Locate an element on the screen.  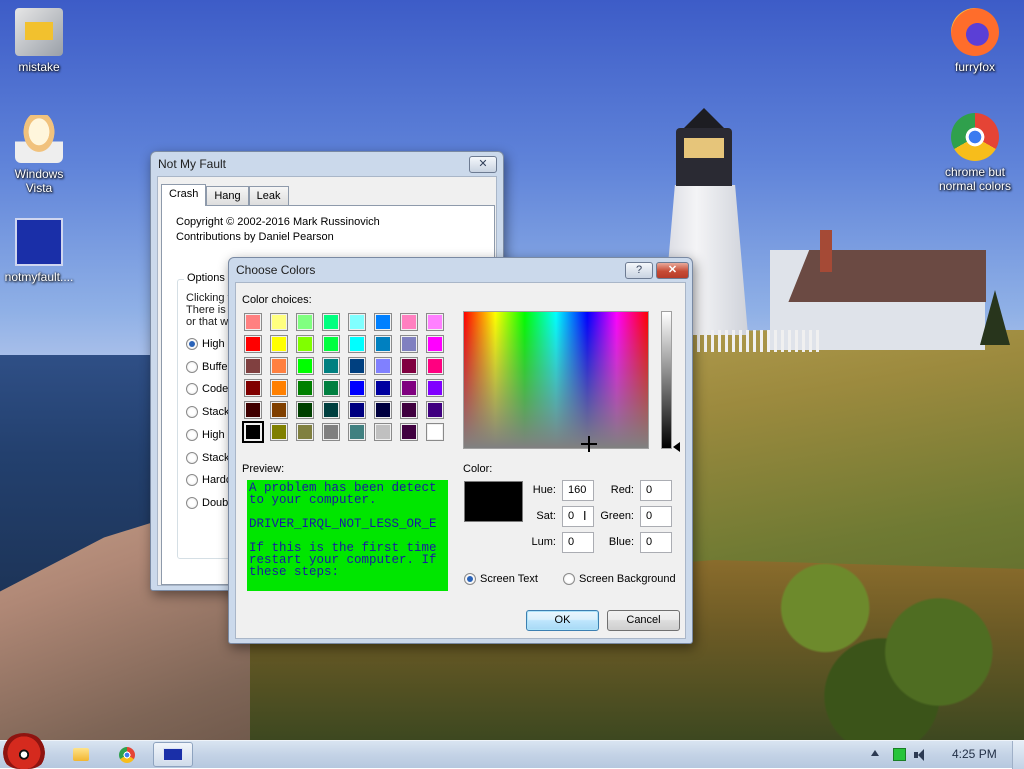
luminosity-bar is located at coordinates (666, 380).